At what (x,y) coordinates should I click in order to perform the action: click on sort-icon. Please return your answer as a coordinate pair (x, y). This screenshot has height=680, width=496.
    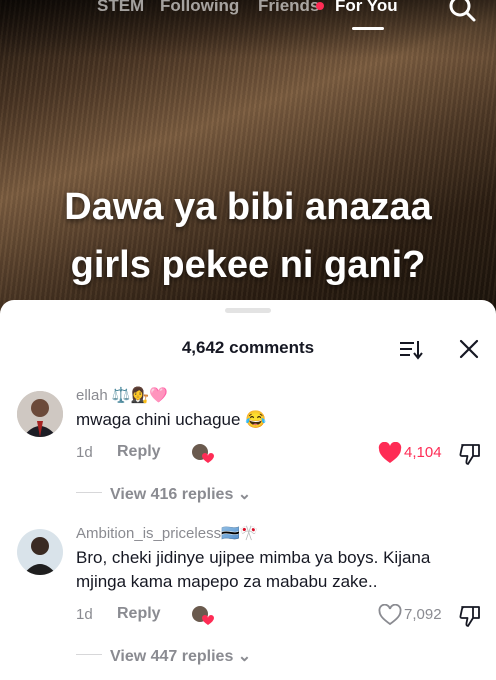
    Looking at the image, I should click on (411, 350).